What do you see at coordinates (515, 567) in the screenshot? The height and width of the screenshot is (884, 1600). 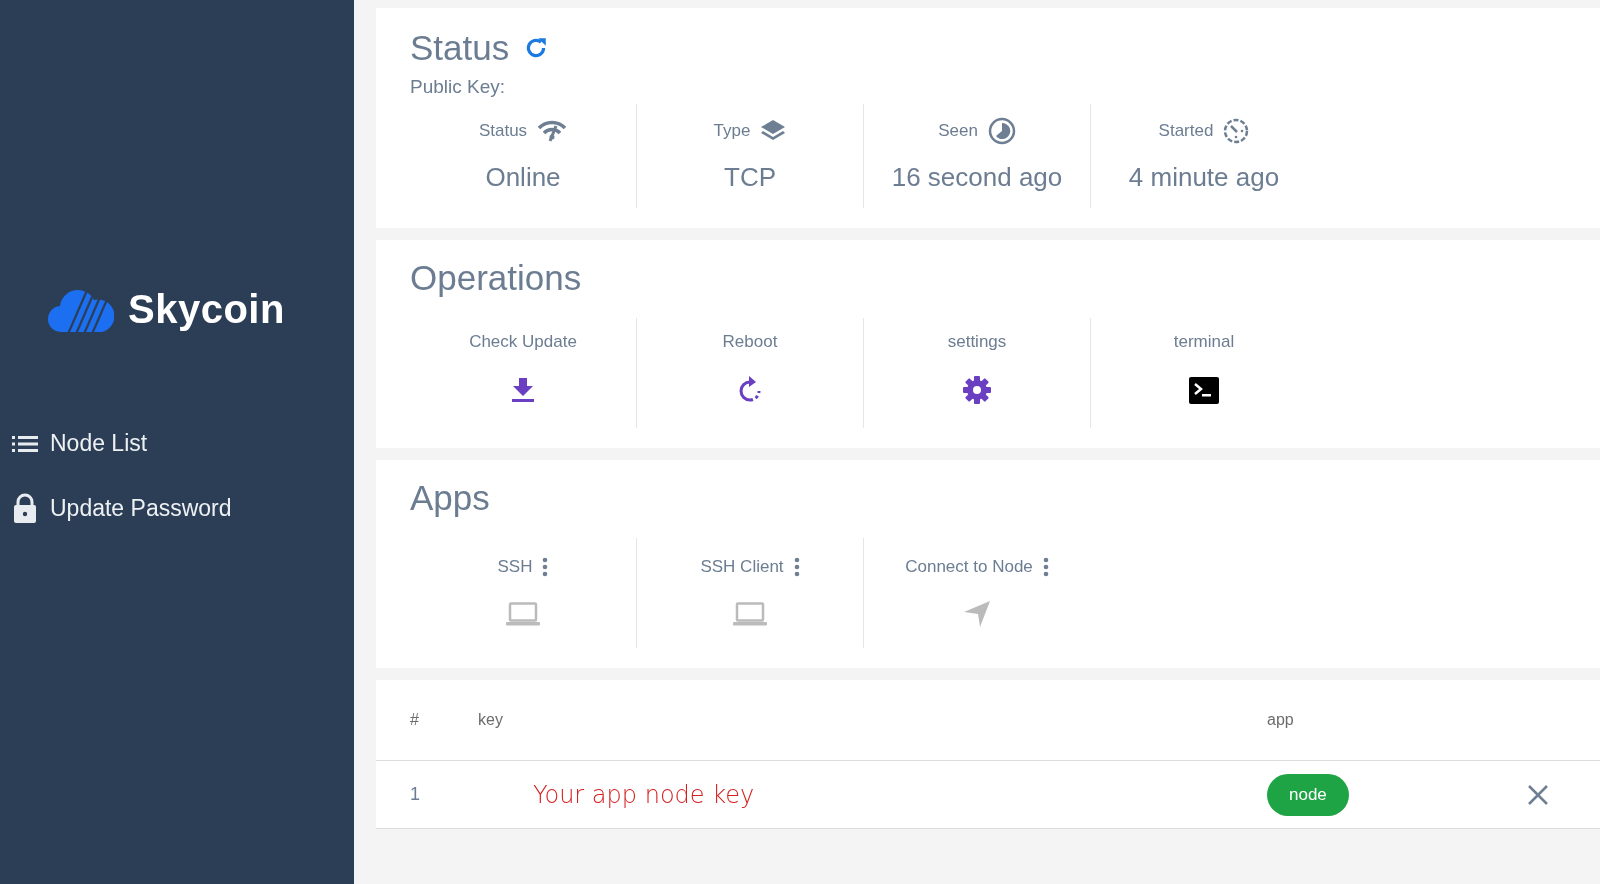 I see `app-label: SSH` at bounding box center [515, 567].